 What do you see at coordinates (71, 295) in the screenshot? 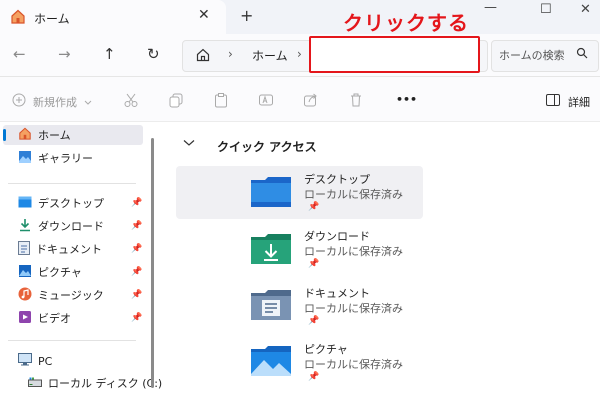
I see `sidebar-item-label: ミュージック` at bounding box center [71, 295].